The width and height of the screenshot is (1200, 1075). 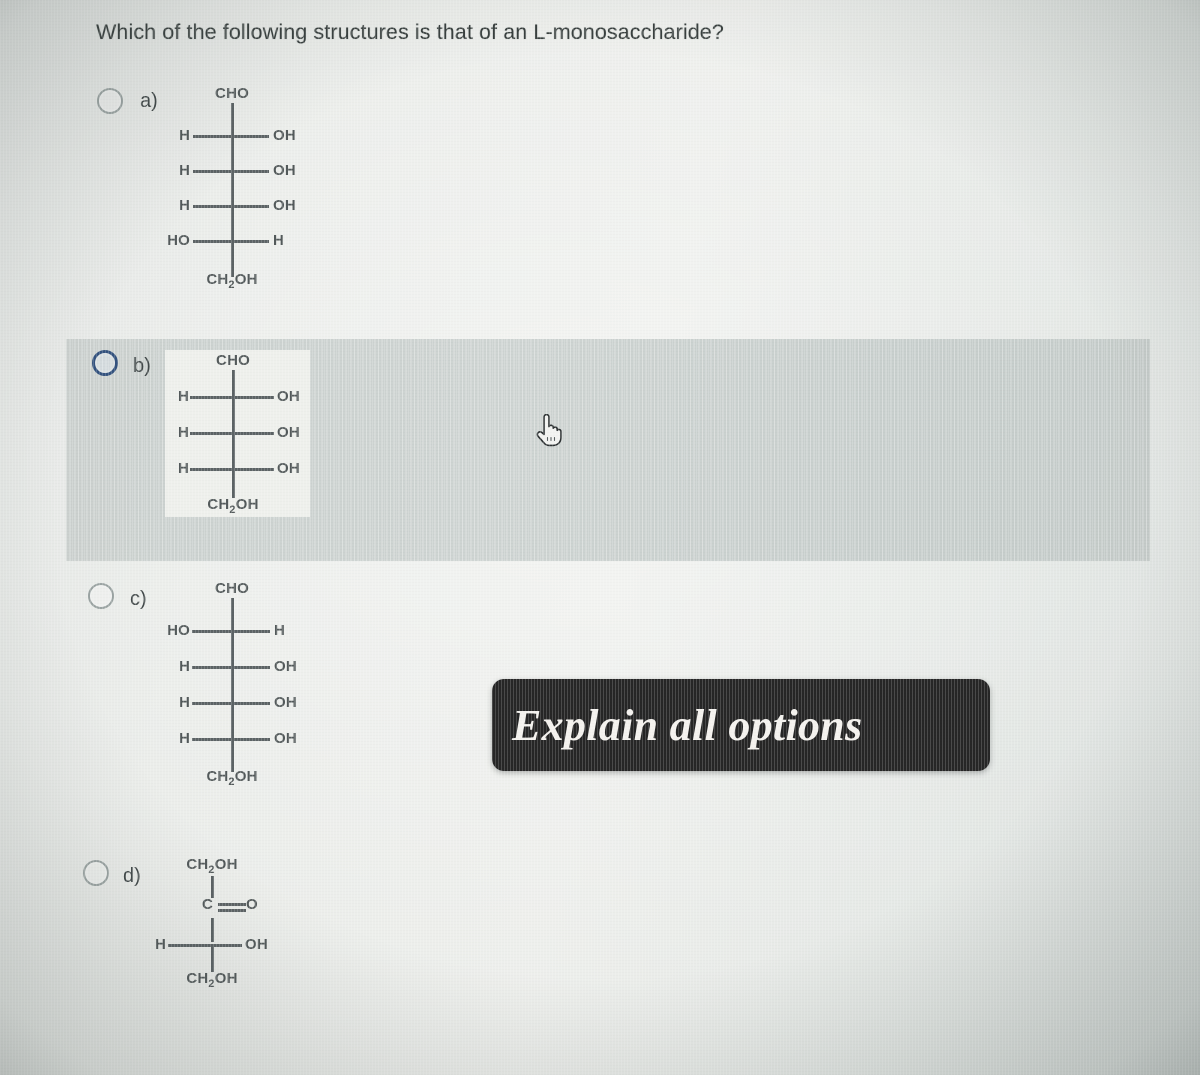 I want to click on radio-option-b, so click(x=105, y=363).